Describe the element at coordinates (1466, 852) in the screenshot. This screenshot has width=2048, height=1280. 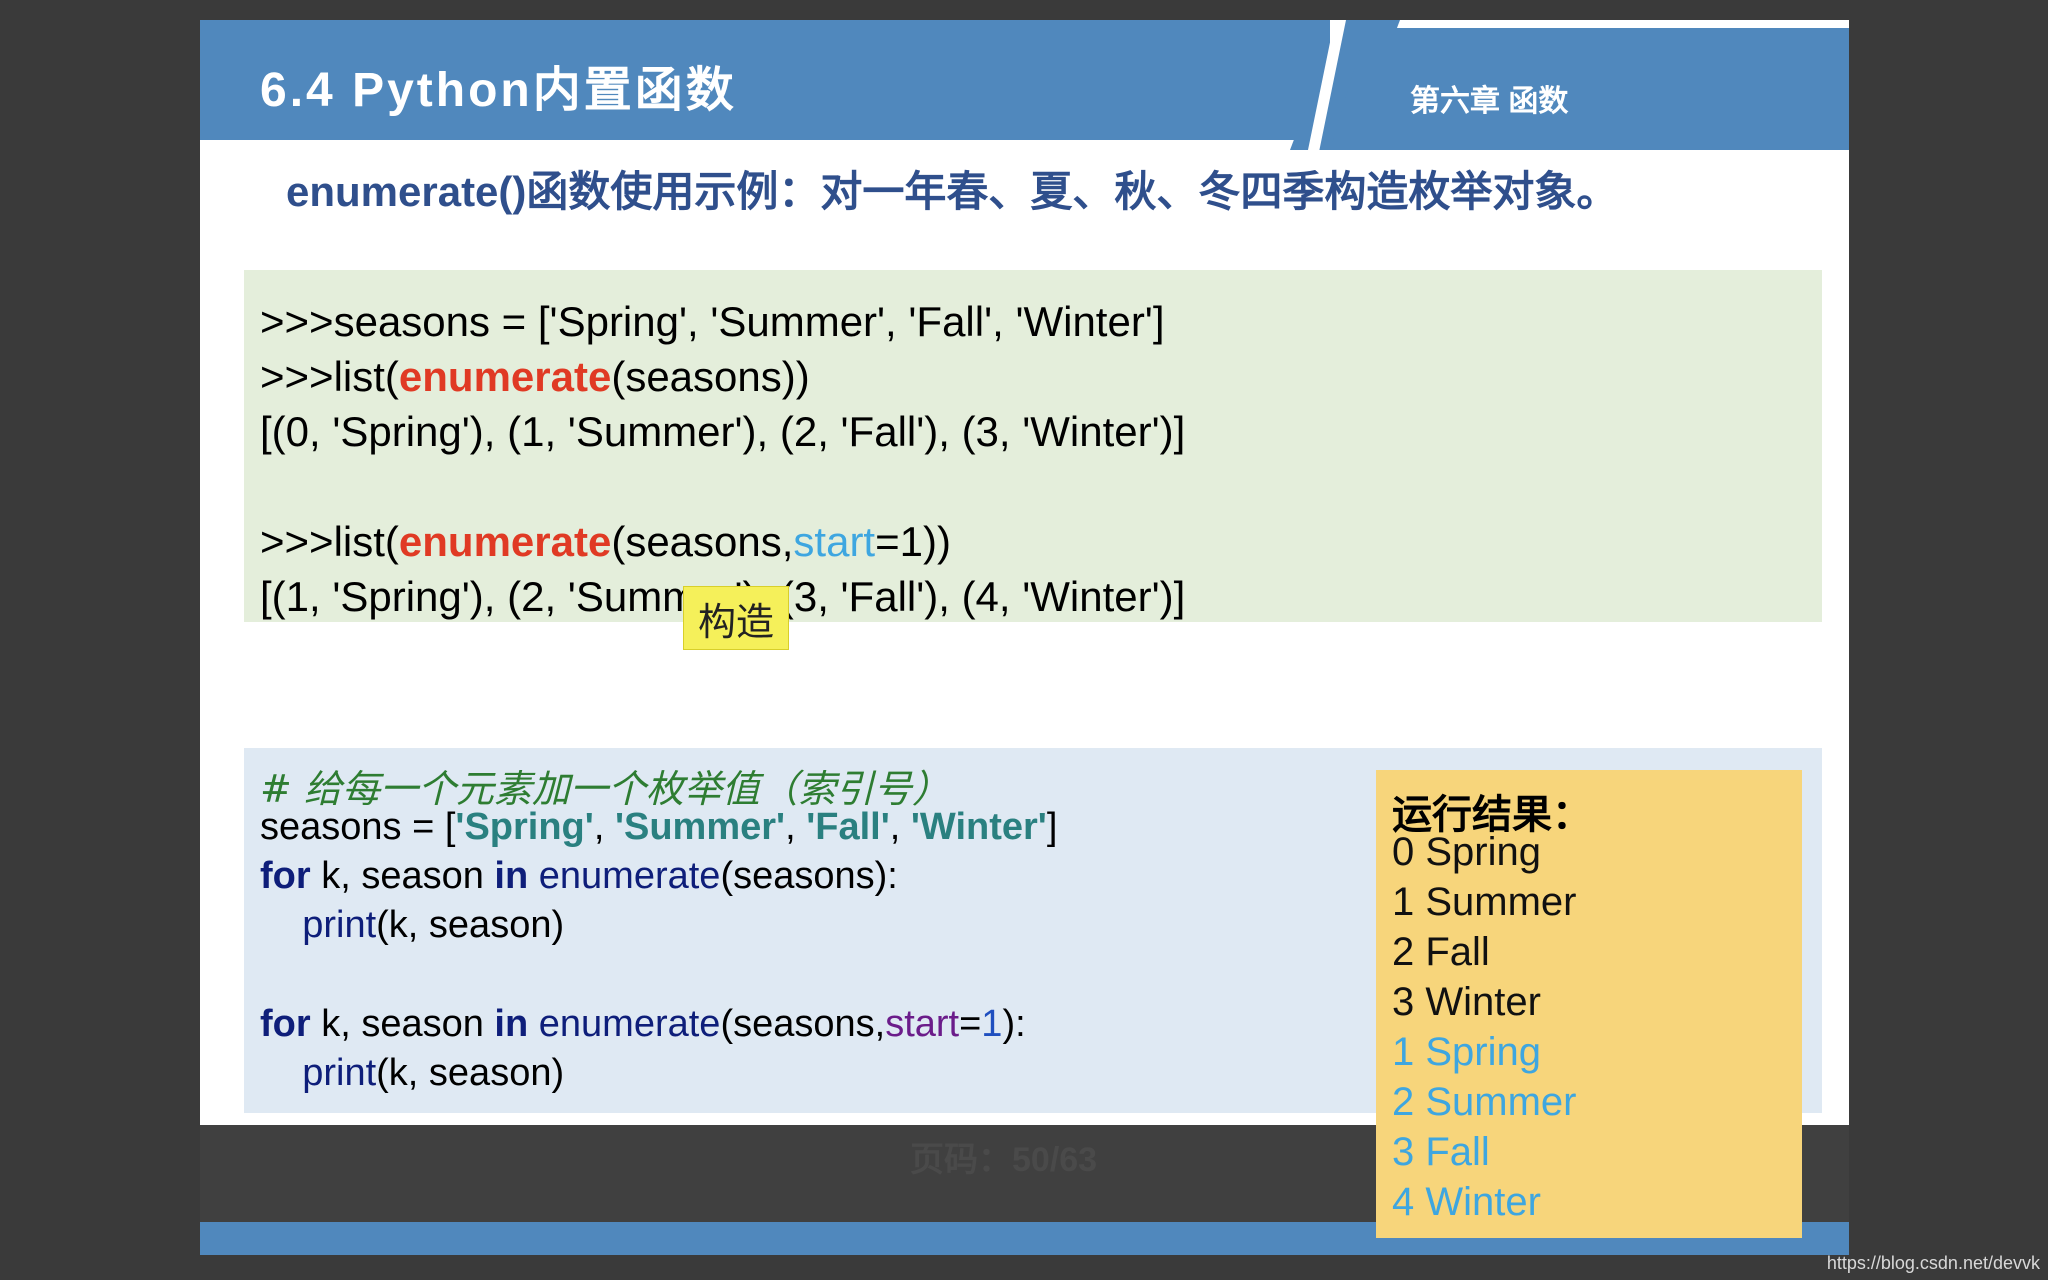
I see `result-line: 0 Spring` at that location.